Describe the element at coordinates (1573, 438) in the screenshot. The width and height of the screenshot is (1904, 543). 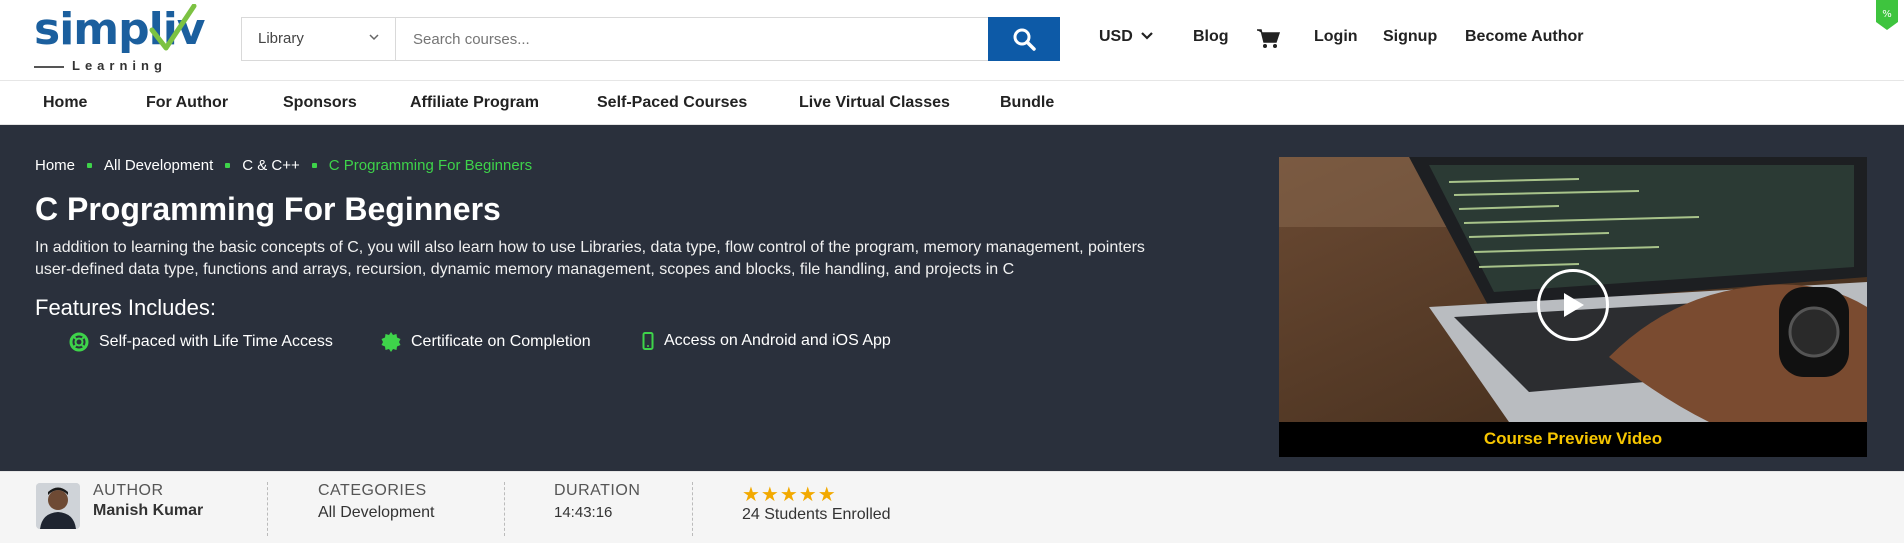
I see `video-caption: Course Preview Video` at that location.